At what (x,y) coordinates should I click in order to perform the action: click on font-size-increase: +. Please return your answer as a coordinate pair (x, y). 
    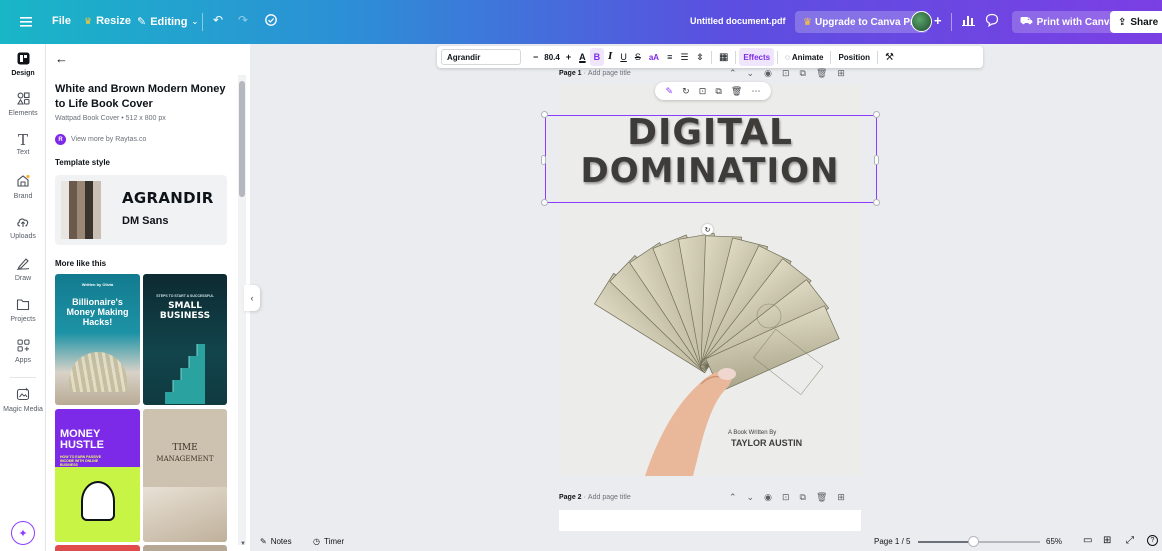
    Looking at the image, I should click on (568, 57).